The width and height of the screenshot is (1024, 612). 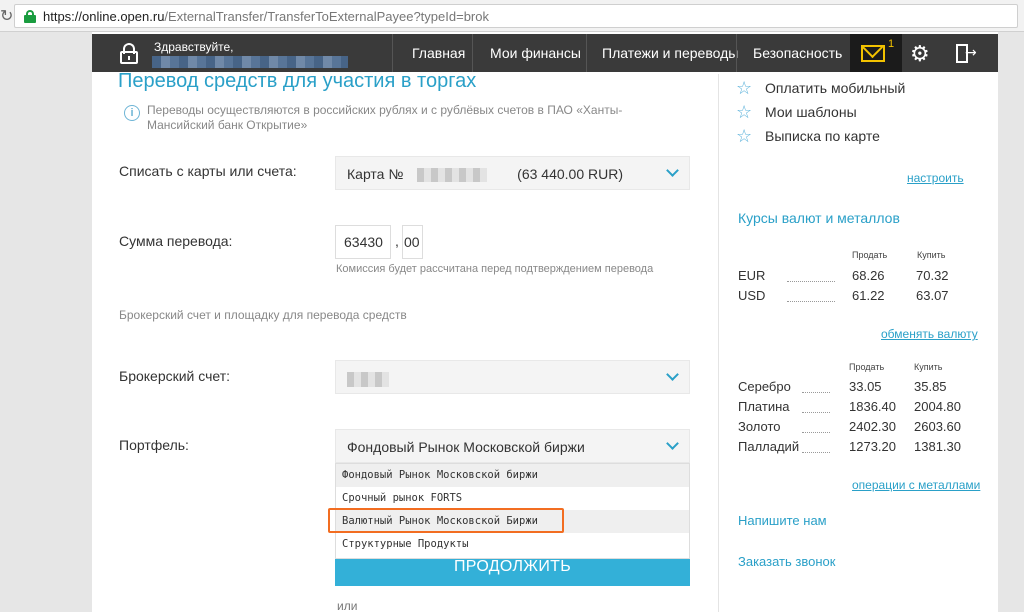 I want to click on rates-title: Курсы валют и металлов, so click(x=819, y=218).